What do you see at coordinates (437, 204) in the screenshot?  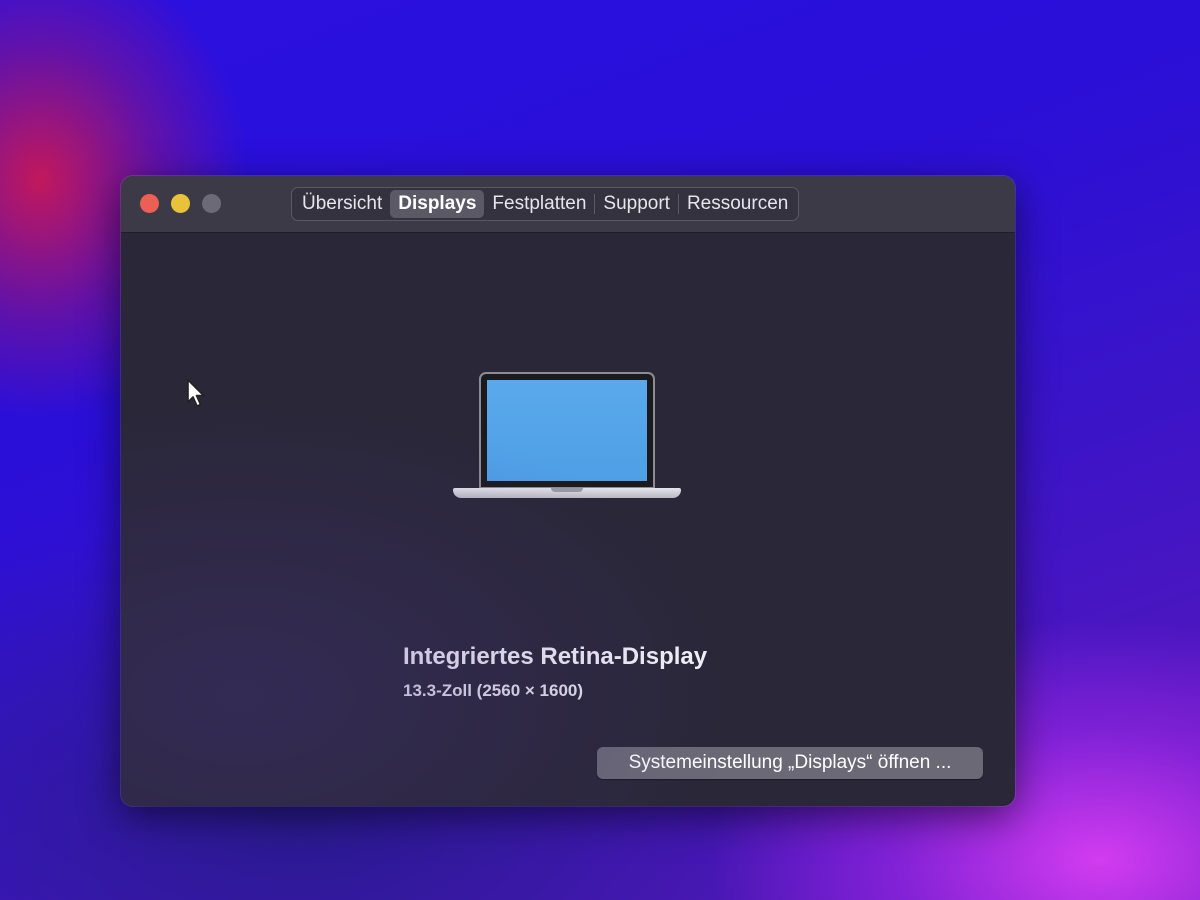 I see `tab-displays: Displays` at bounding box center [437, 204].